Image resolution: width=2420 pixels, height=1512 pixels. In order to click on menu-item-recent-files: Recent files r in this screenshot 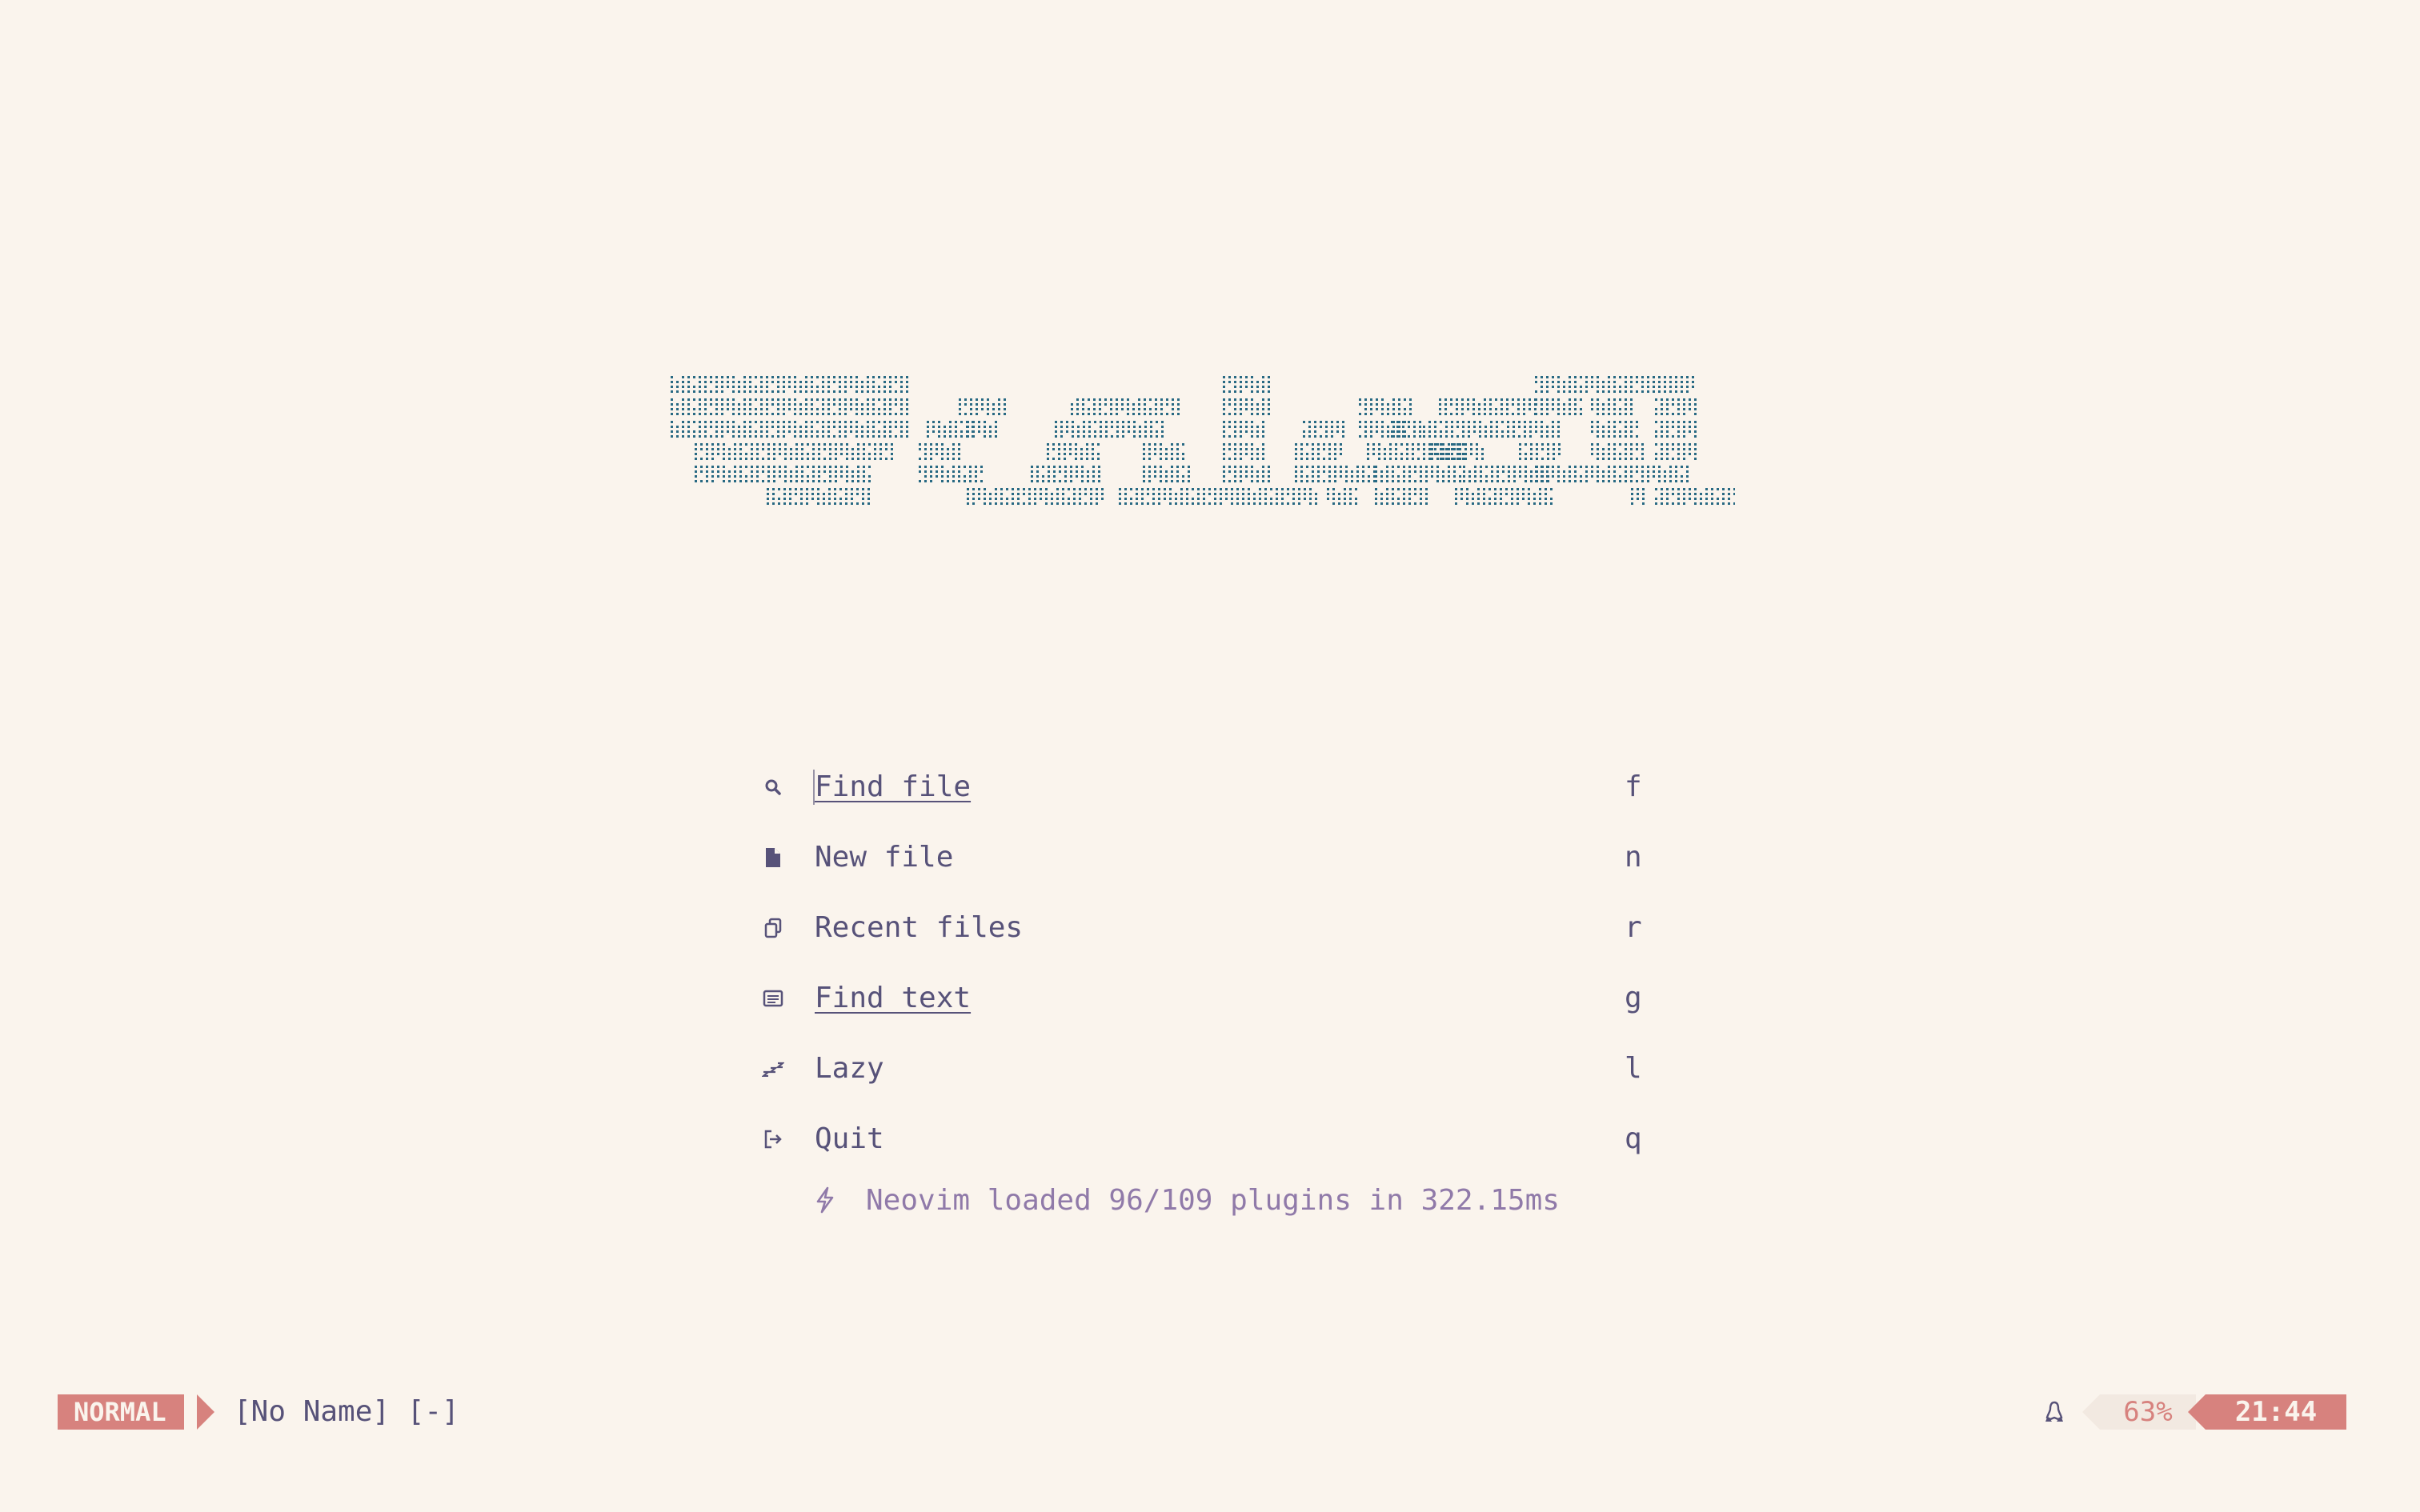, I will do `click(1200, 928)`.